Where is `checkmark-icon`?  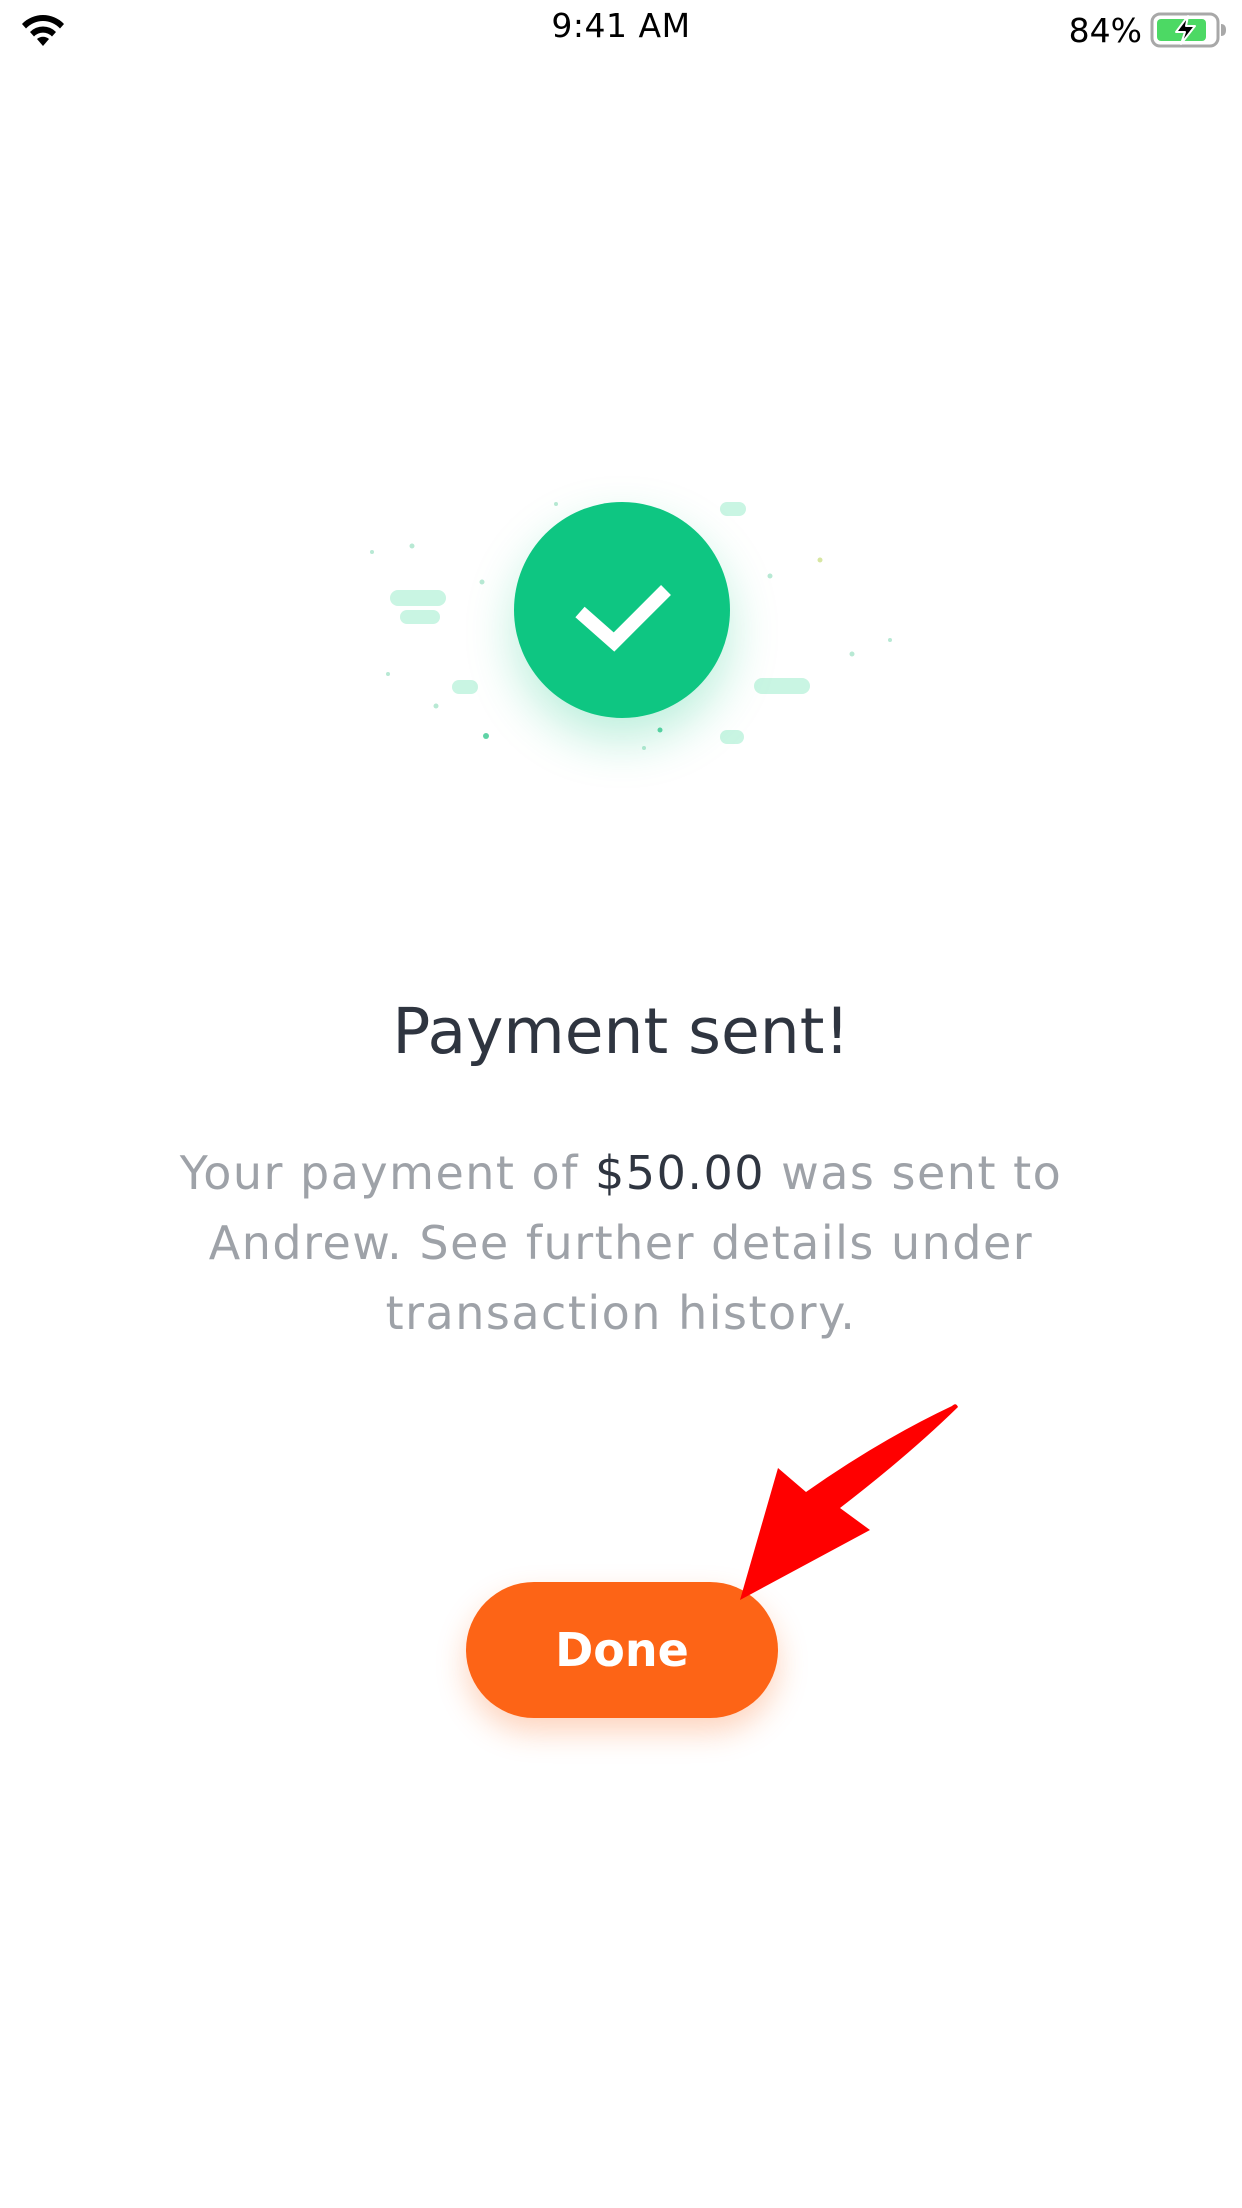 checkmark-icon is located at coordinates (623, 618).